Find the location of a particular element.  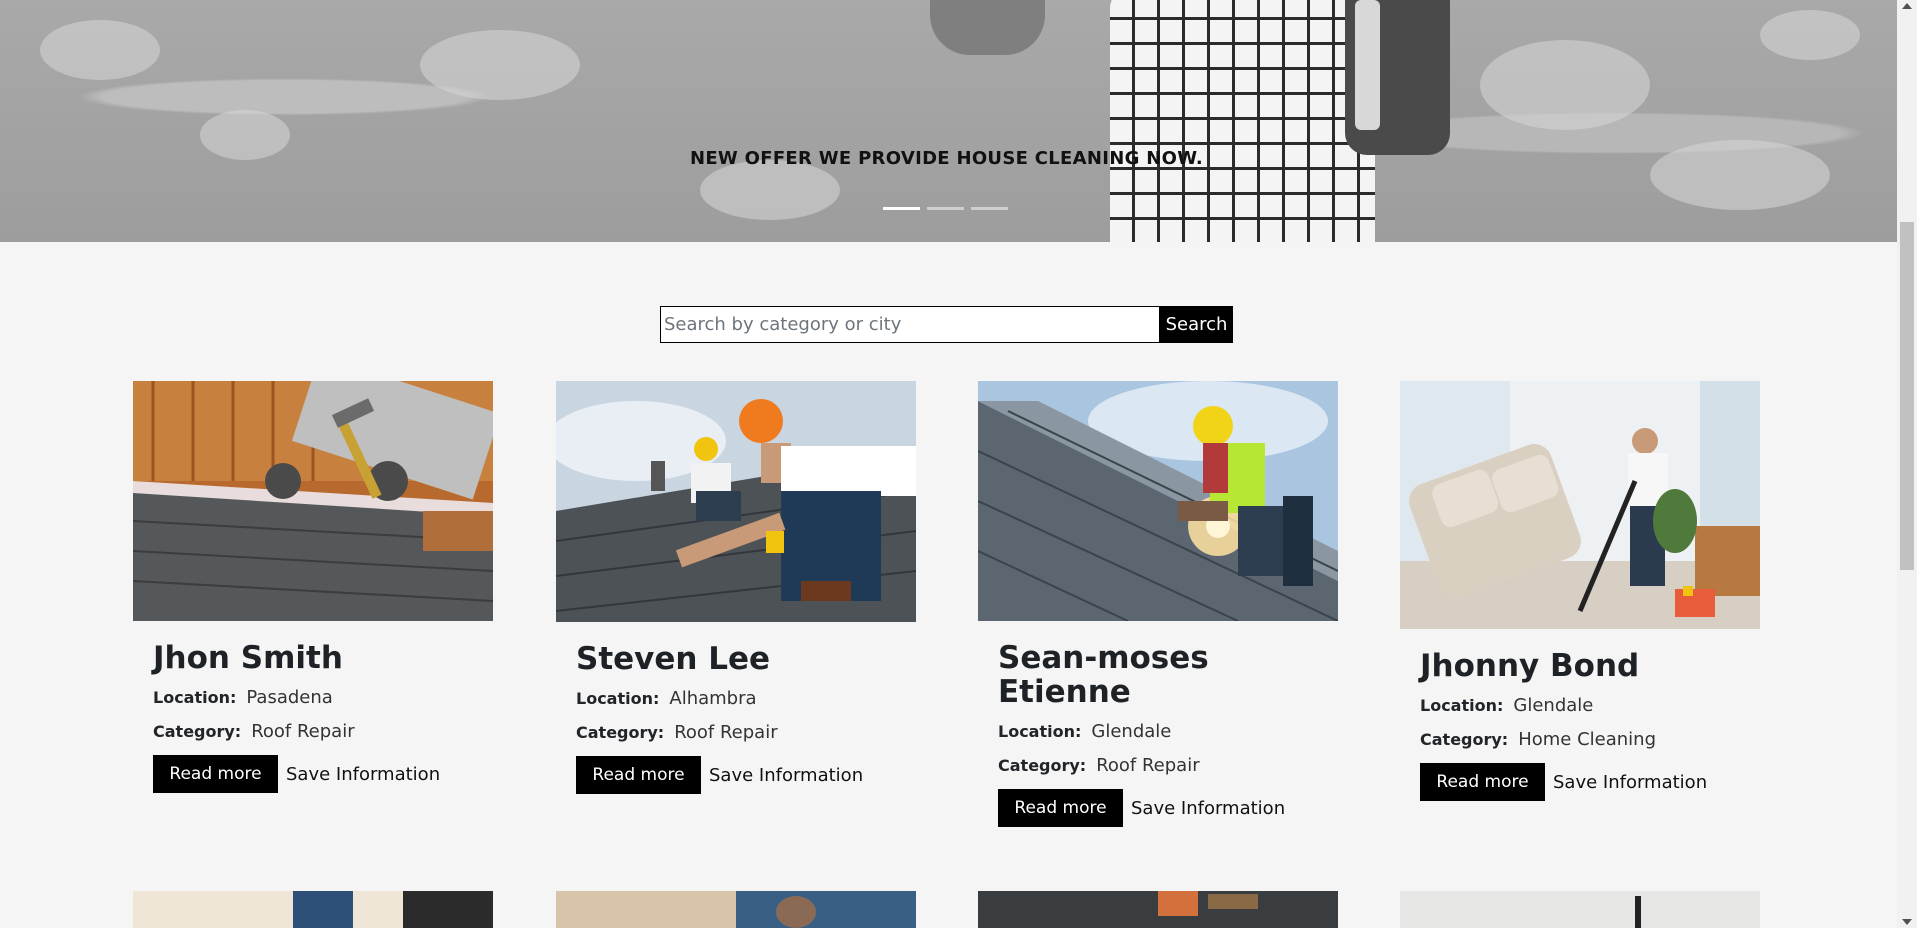

scroll-up-icon is located at coordinates (1907, 6).